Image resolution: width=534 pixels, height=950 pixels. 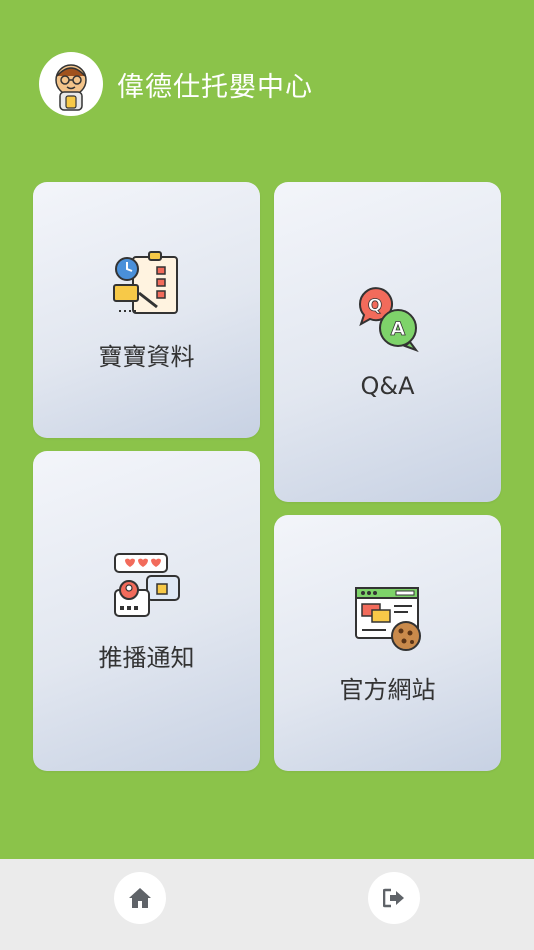 I want to click on svg-text: A, so click(x=397, y=329).